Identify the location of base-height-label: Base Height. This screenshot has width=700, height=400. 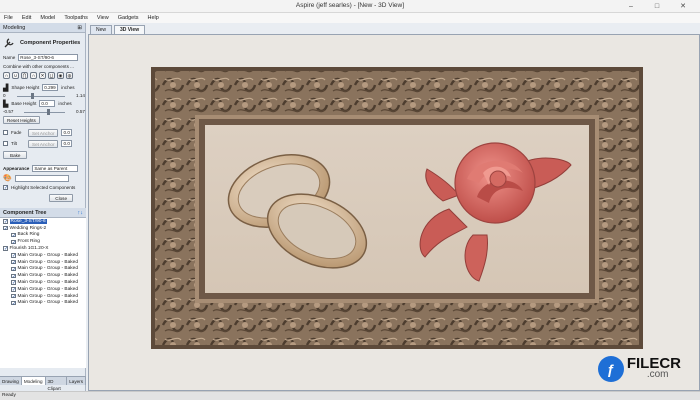
(24, 103).